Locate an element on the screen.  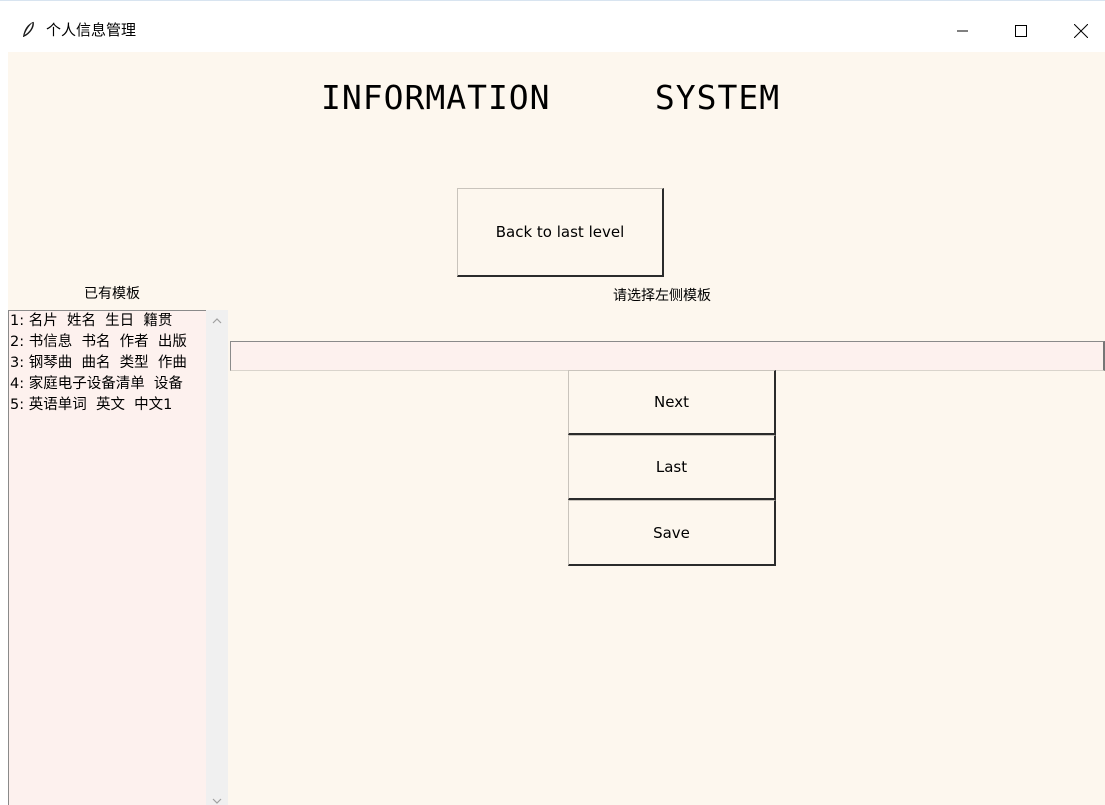
value-entry-field is located at coordinates (667, 356).